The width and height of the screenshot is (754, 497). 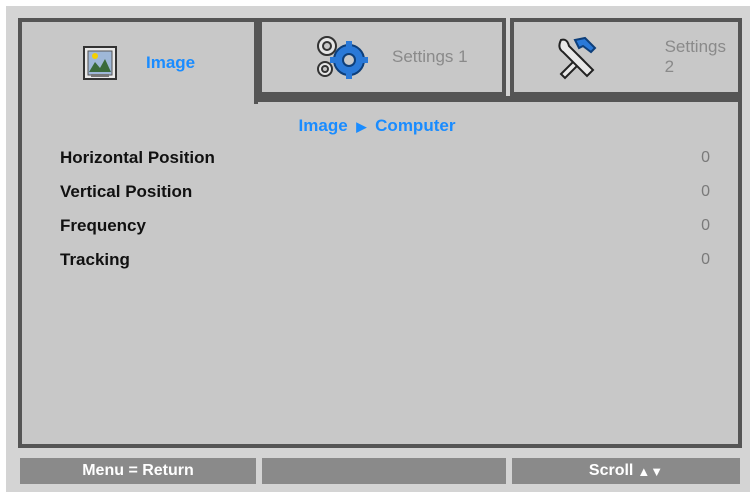 I want to click on tab-settings-2: Settings 2, so click(x=626, y=57).